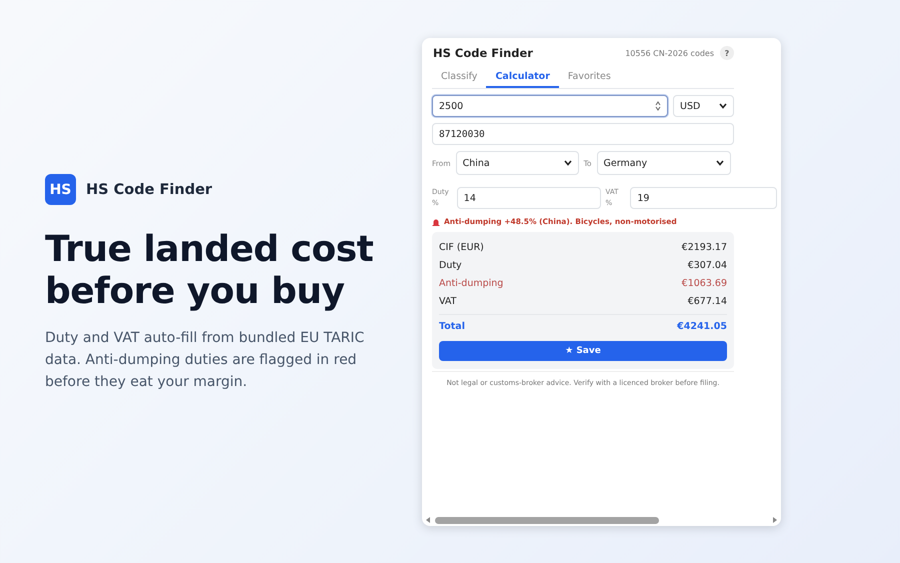 The width and height of the screenshot is (900, 563). What do you see at coordinates (517, 163) in the screenshot?
I see `origin-select: China` at bounding box center [517, 163].